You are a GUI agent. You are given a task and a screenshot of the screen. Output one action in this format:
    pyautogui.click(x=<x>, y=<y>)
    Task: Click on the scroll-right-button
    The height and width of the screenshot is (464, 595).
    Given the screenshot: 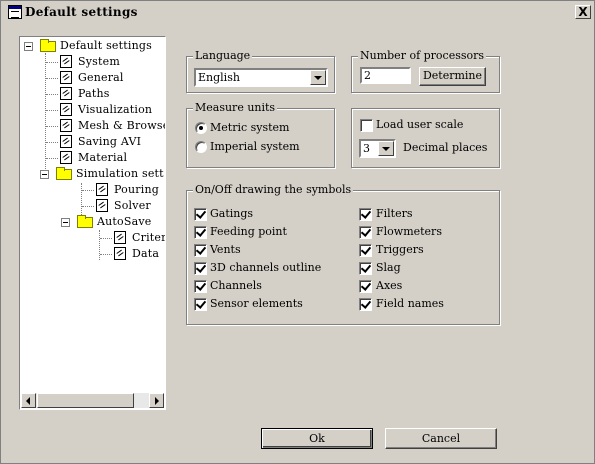 What is the action you would take?
    pyautogui.click(x=156, y=400)
    